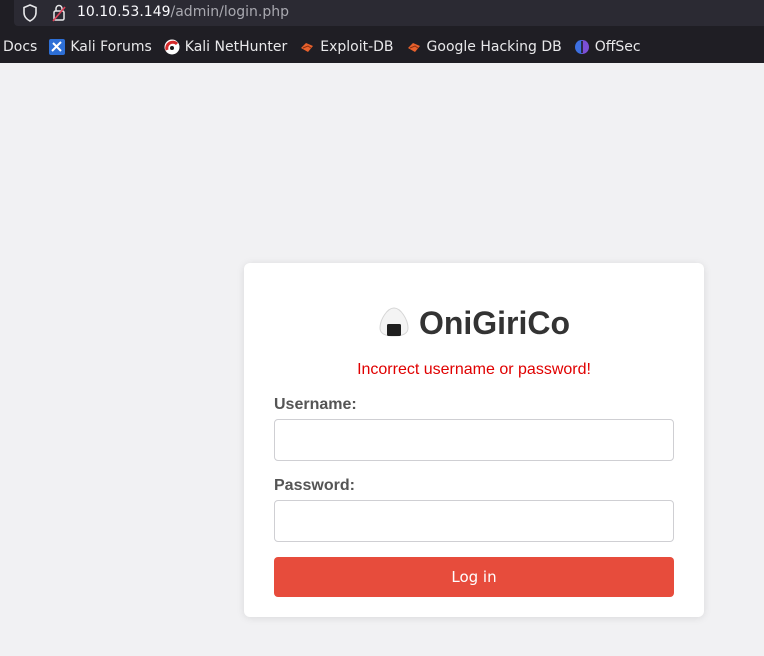  Describe the element at coordinates (230, 12) in the screenshot. I see `url-path: /admin/login.php` at that location.